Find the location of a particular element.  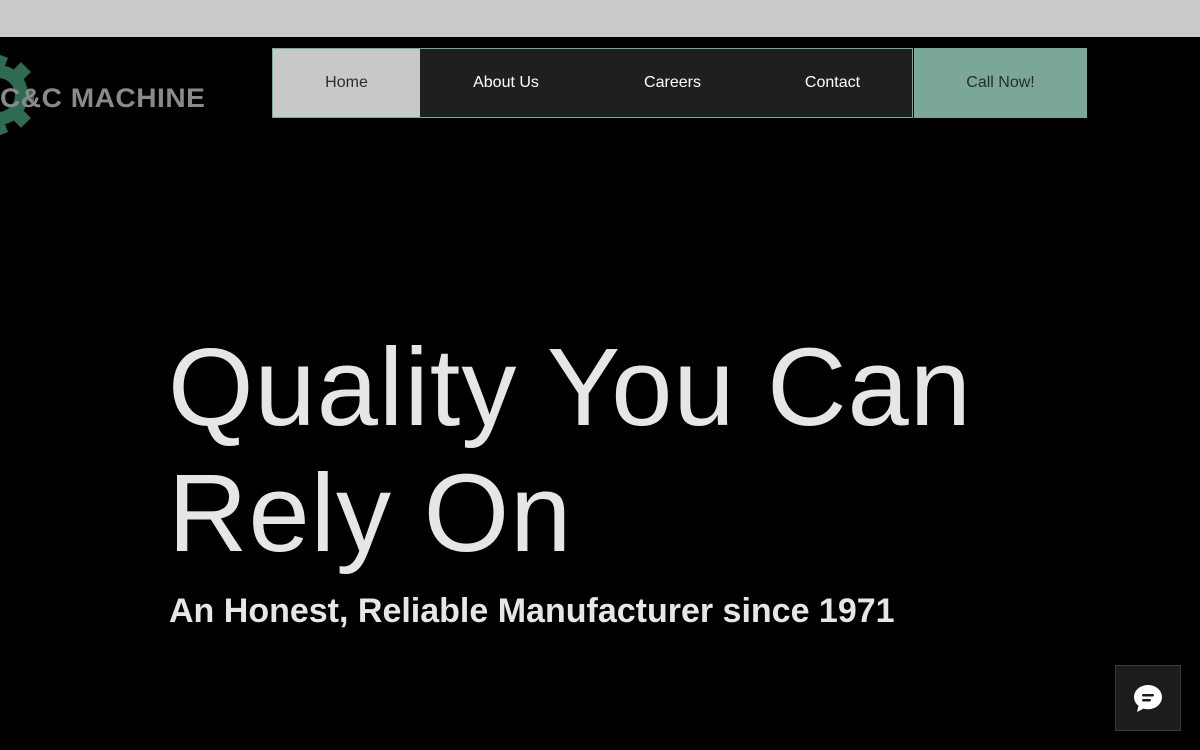

call-now-button: Call Now! is located at coordinates (1000, 83).